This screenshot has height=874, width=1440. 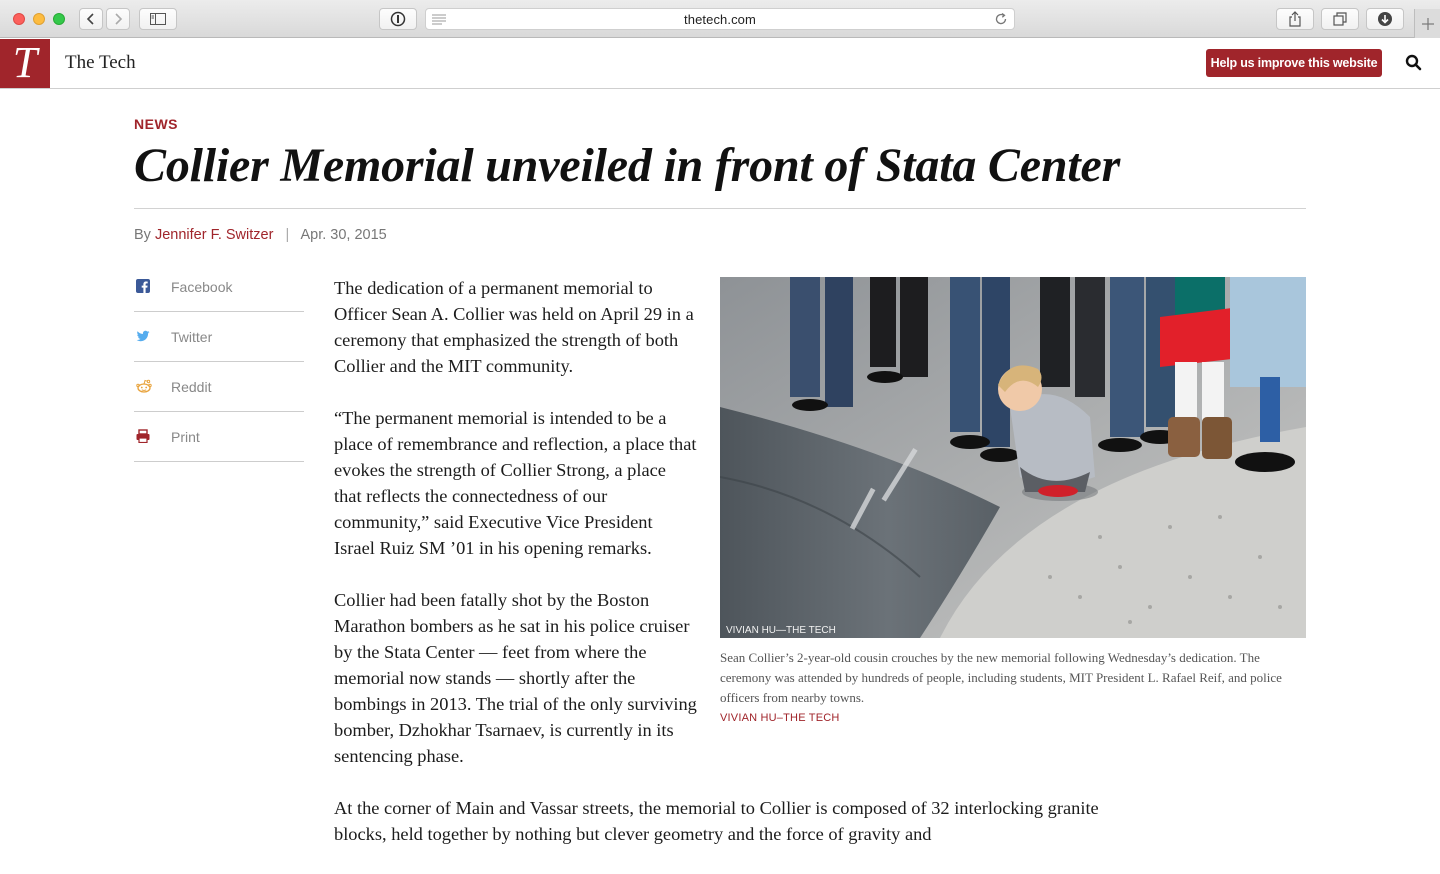 What do you see at coordinates (100, 63) in the screenshot?
I see `site-name: The Tech` at bounding box center [100, 63].